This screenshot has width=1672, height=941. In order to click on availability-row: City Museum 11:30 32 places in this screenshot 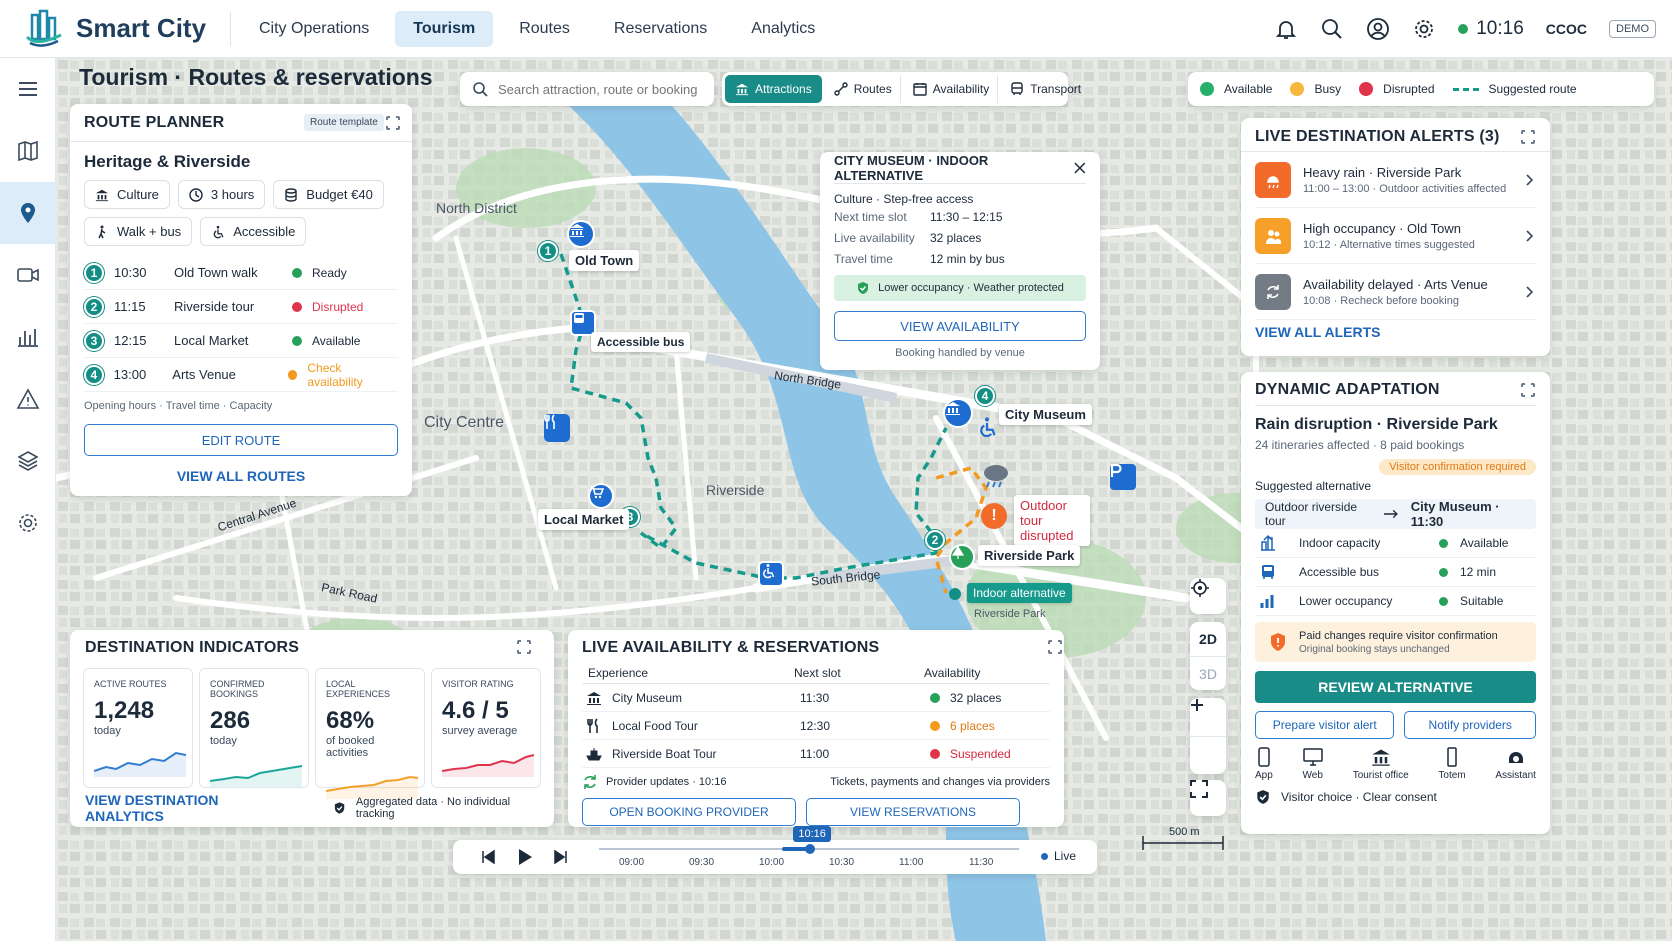, I will do `click(816, 698)`.